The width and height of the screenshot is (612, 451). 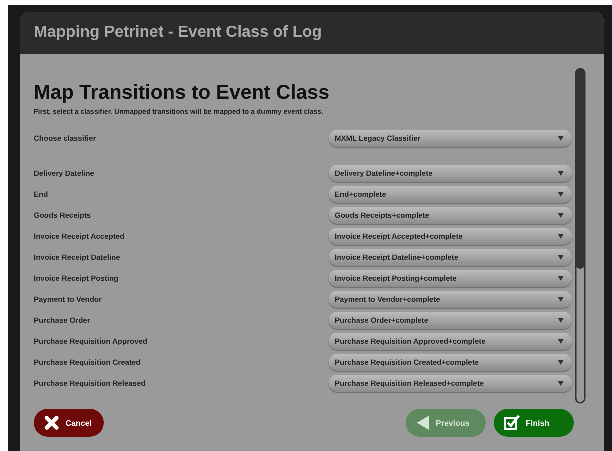 What do you see at coordinates (182, 93) in the screenshot?
I see `page-heading: Map Transitions to Event Class` at bounding box center [182, 93].